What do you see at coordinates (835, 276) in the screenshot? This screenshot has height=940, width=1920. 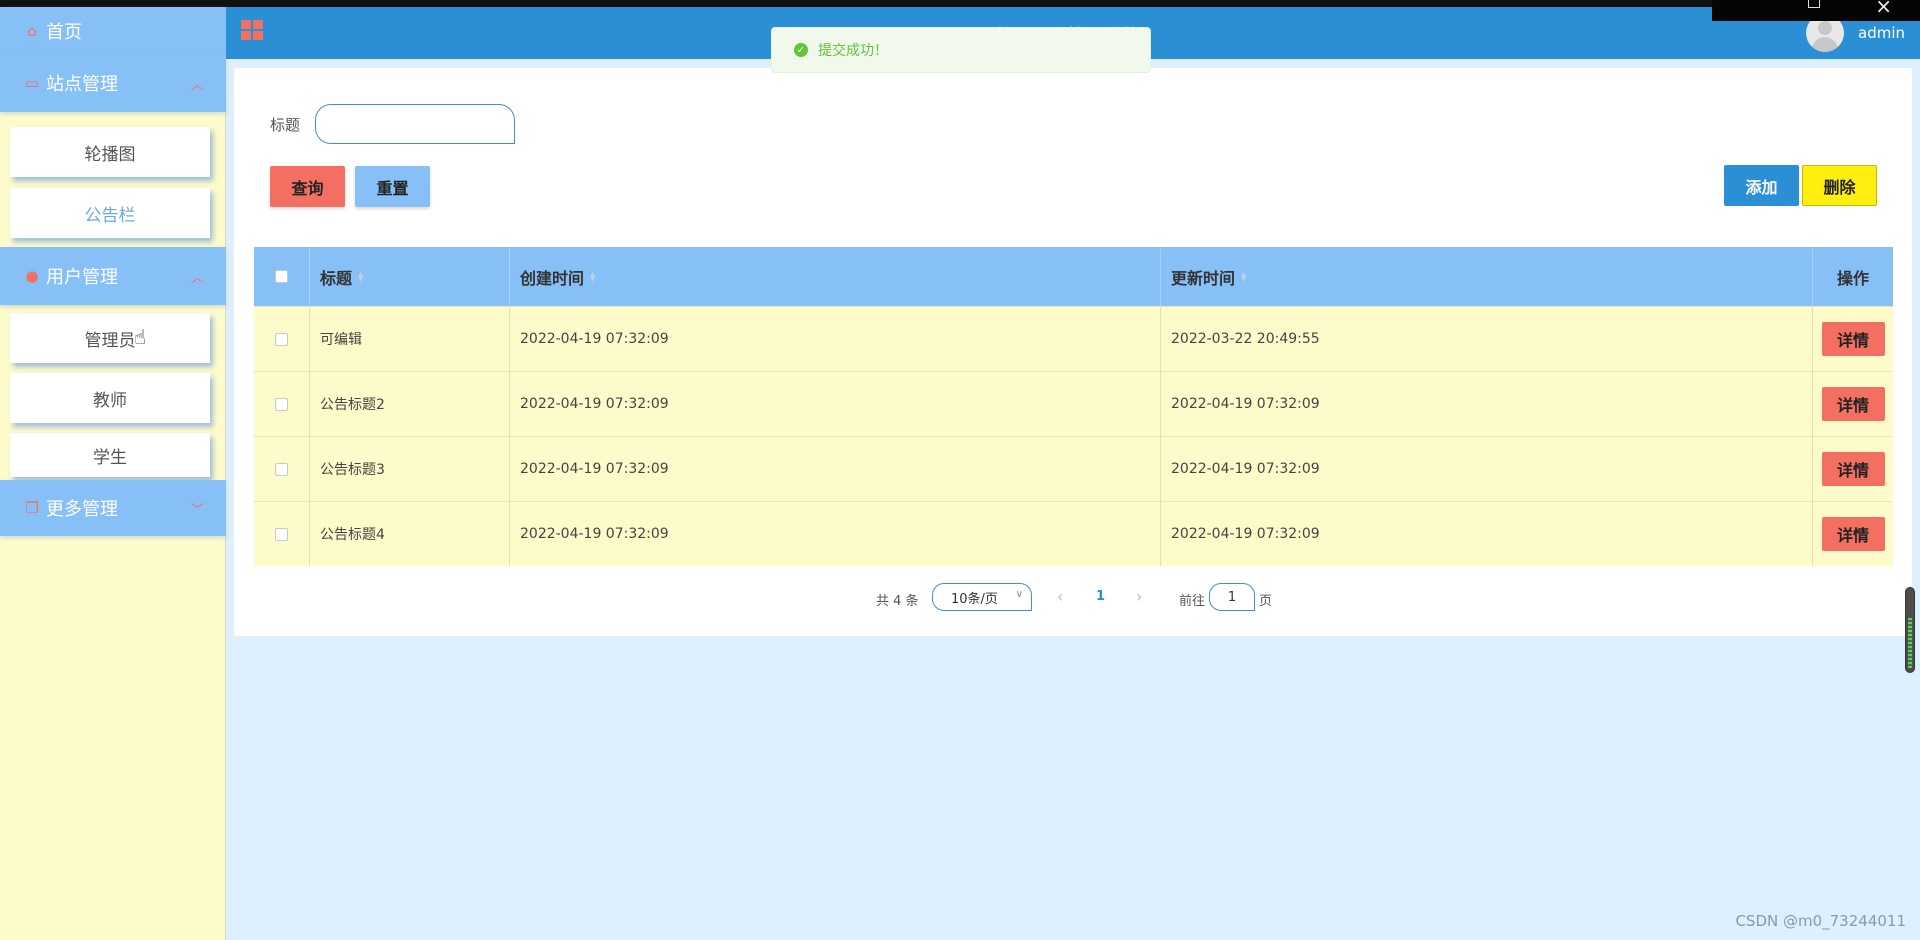 I see `column-header-created: 创建时间 ▲ ▼` at bounding box center [835, 276].